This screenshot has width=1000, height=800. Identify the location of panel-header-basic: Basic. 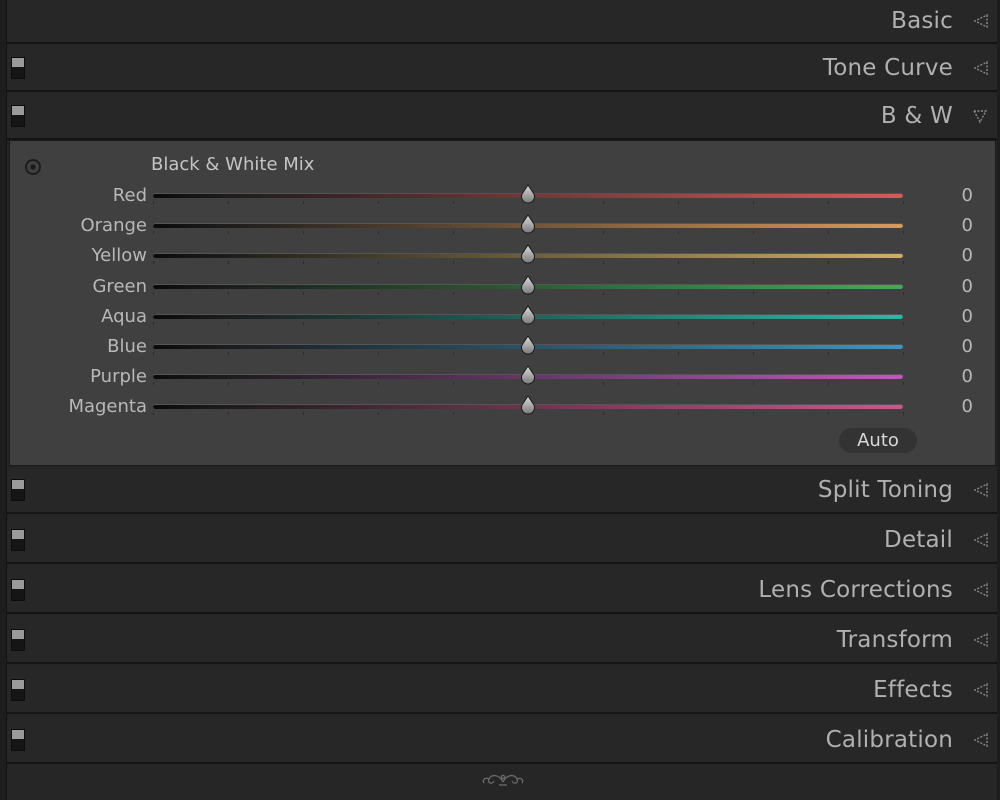
(502, 22).